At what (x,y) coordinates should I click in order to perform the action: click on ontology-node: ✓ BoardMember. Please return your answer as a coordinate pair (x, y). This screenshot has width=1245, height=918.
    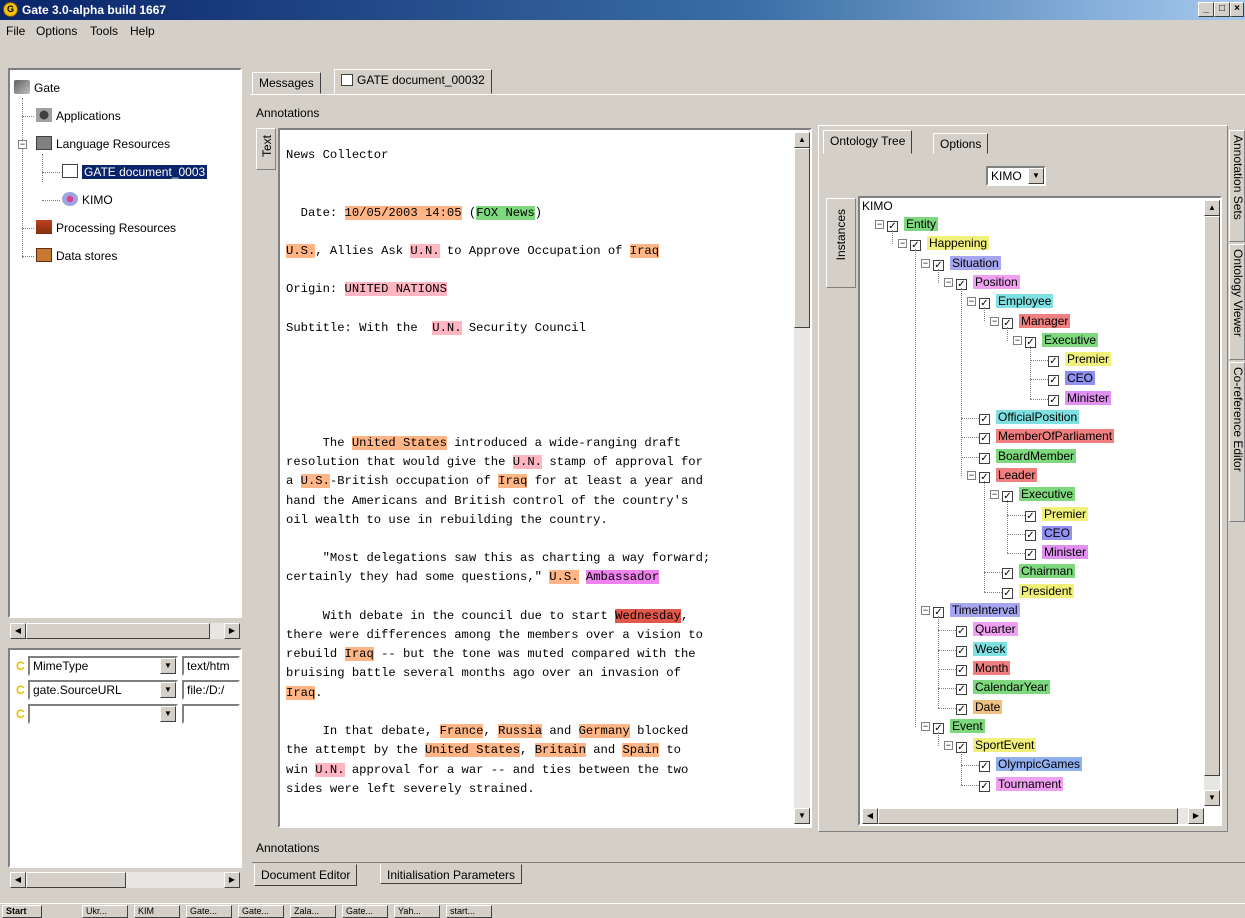
    Looking at the image, I should click on (1028, 456).